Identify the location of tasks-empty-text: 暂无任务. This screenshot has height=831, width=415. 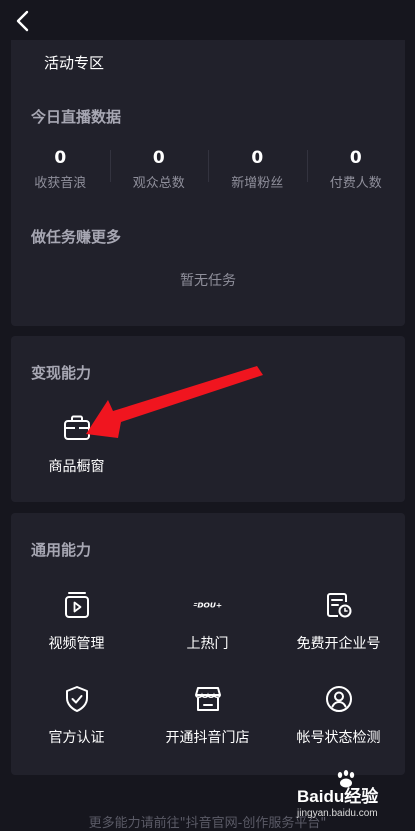
(208, 281).